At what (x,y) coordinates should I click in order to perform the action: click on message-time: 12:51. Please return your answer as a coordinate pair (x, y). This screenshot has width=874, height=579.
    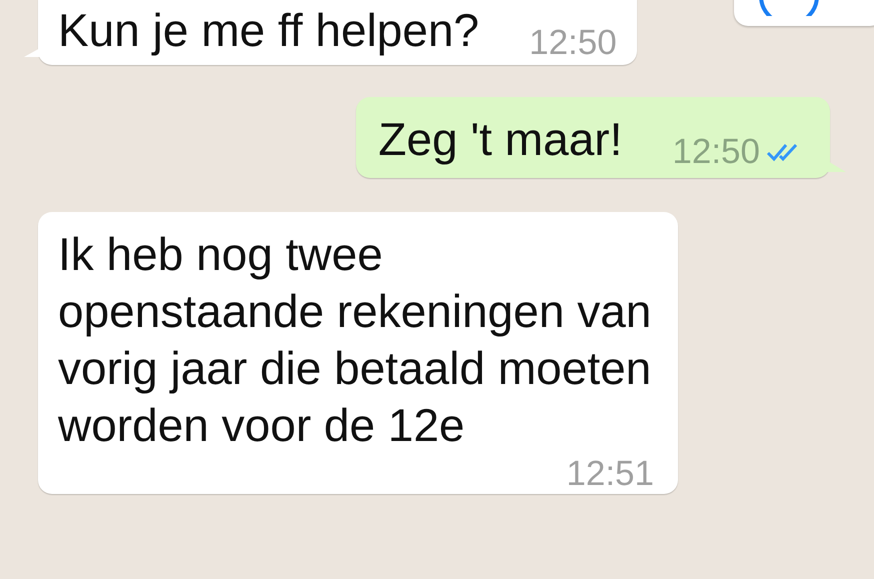
    Looking at the image, I should click on (610, 474).